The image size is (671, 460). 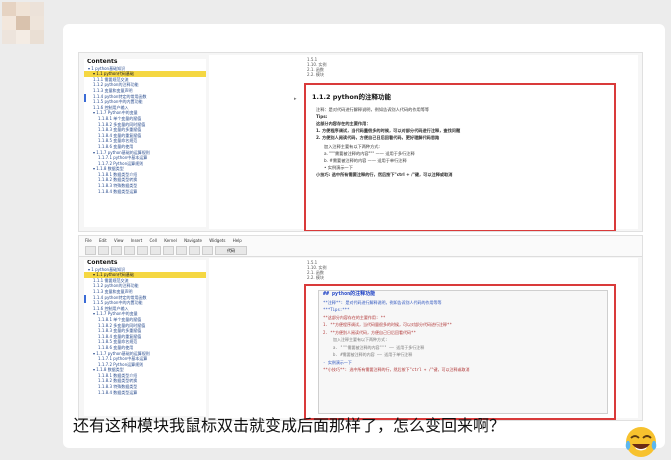 What do you see at coordinates (354, 317) in the screenshot?
I see `raw-line: **这部分内容存在的主要作用: **` at bounding box center [354, 317].